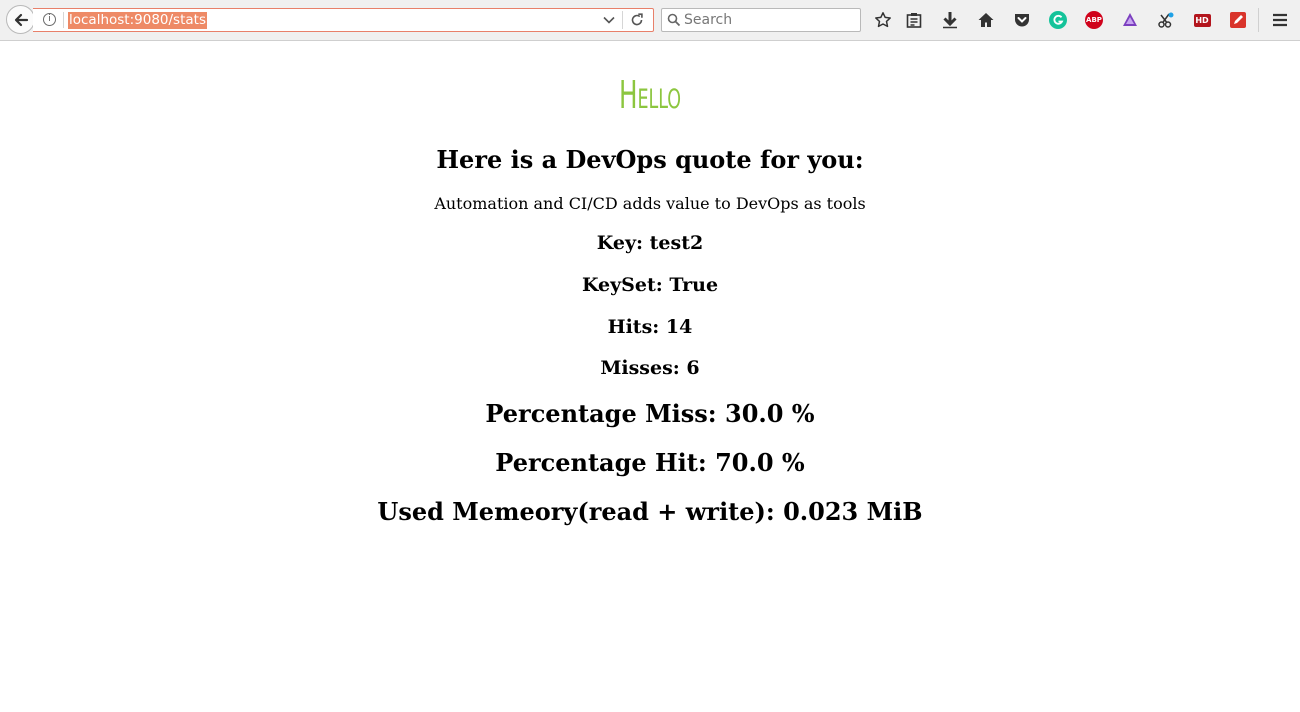 The height and width of the screenshot is (712, 1300). I want to click on percentage-hit-stat: Percentage Hit: 70.0 %, so click(650, 462).